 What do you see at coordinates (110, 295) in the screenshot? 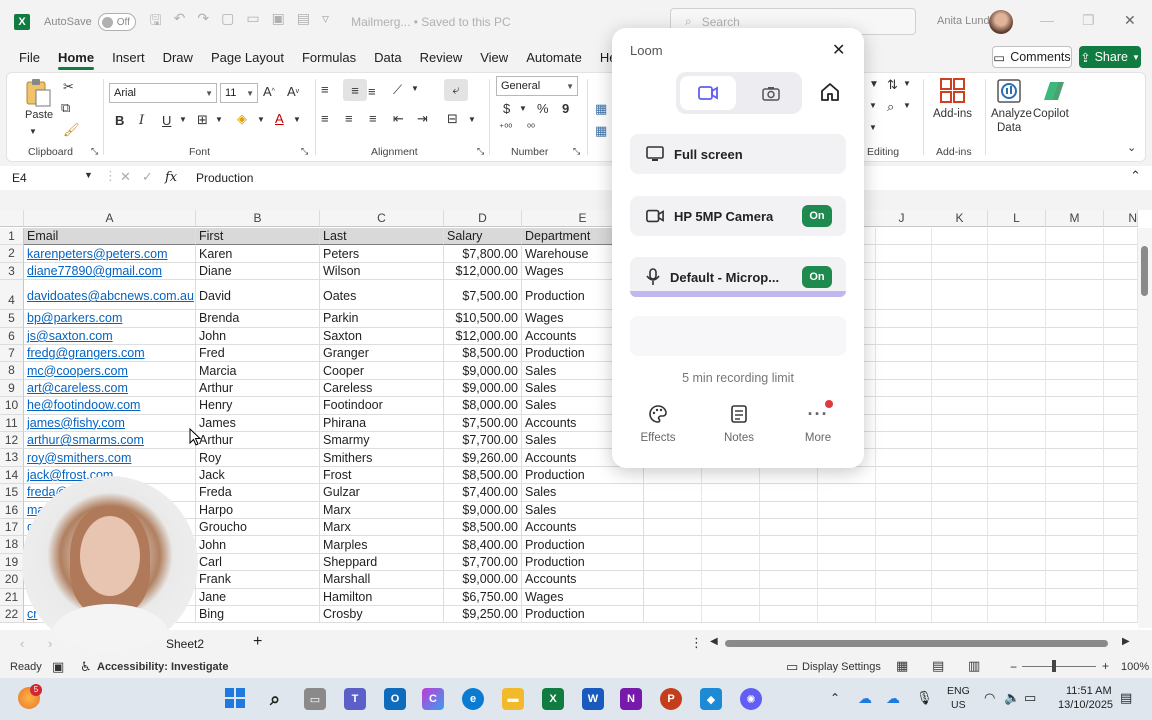
I see `cell-email: davidoates@abcnews.com.au` at bounding box center [110, 295].